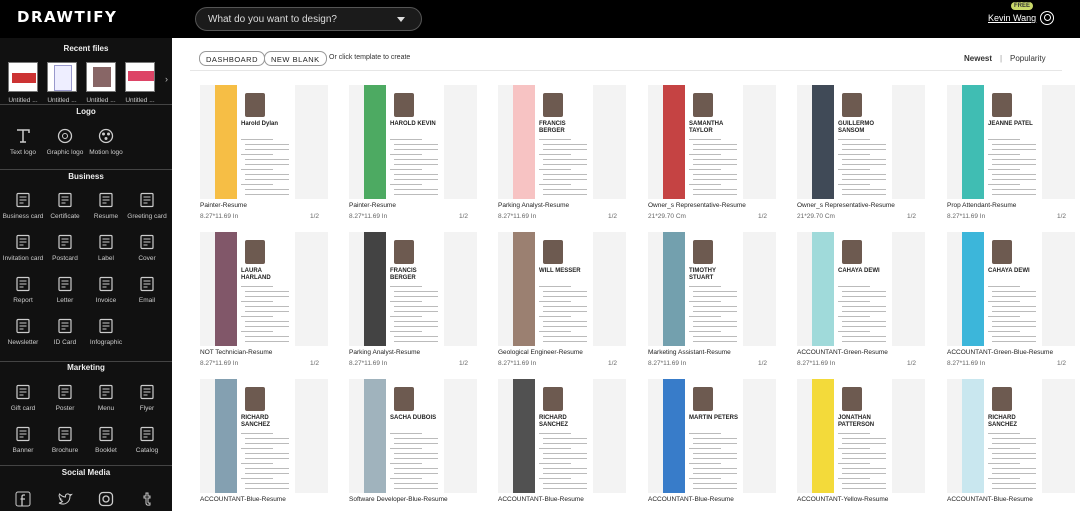  I want to click on sidebar-item-catalog: Catalog, so click(147, 440).